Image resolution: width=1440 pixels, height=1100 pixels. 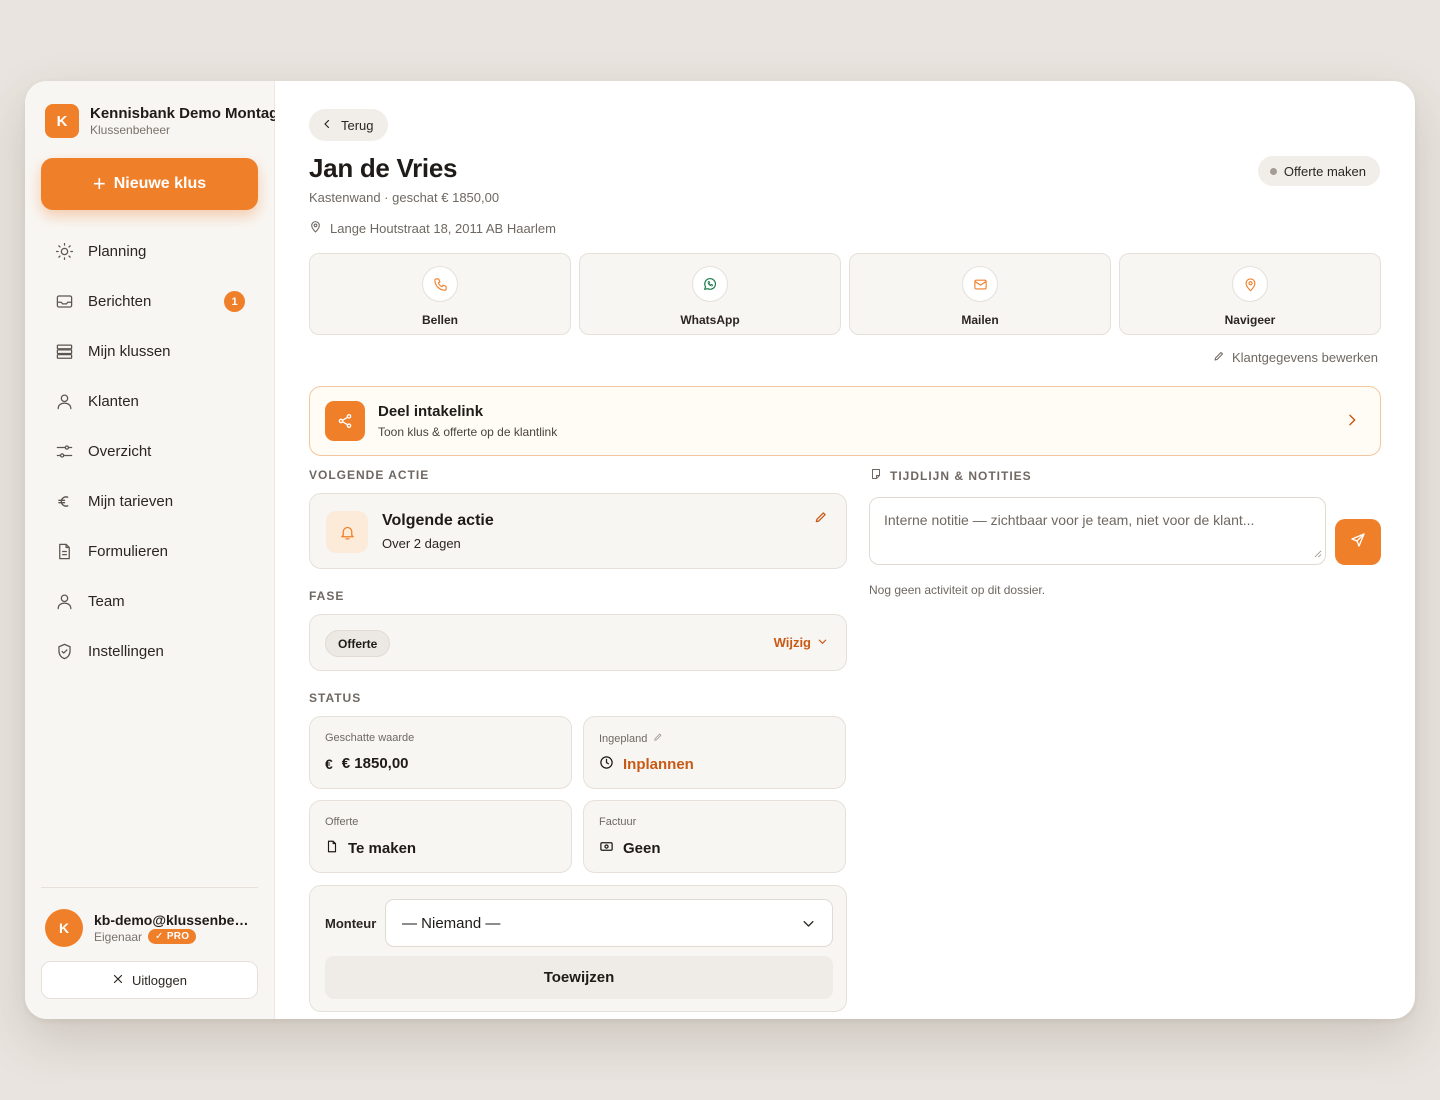 I want to click on status-chip-label: Offerte maken, so click(x=1324, y=171).